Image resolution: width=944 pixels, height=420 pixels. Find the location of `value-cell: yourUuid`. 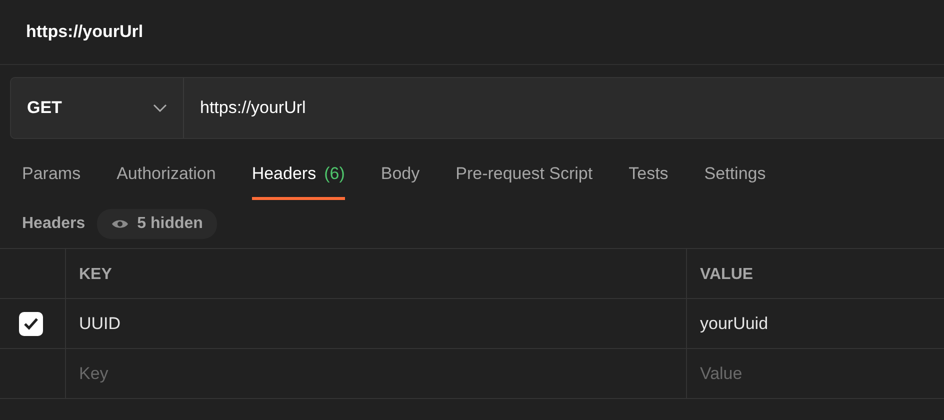

value-cell: yourUuid is located at coordinates (734, 323).